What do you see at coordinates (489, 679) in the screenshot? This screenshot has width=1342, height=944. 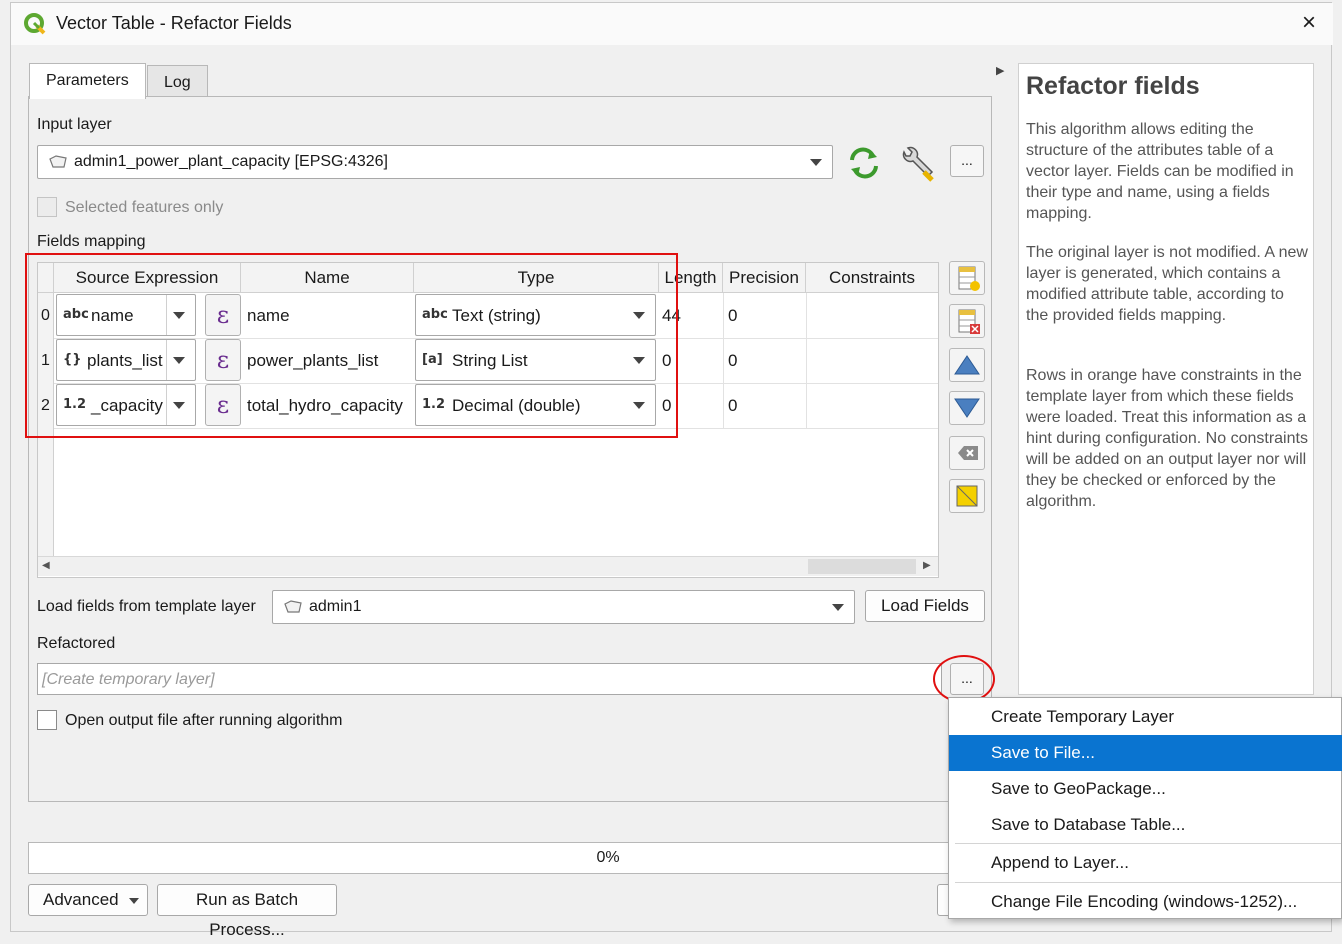 I see `output-destination-field: [Create temporary layer]` at bounding box center [489, 679].